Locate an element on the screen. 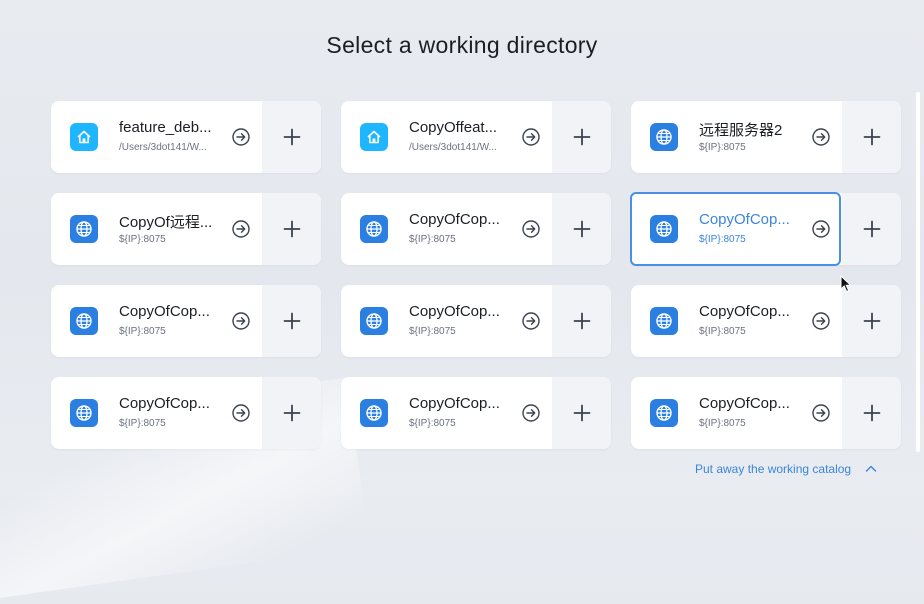 This screenshot has height=604, width=924. directory-name: 远程服务器2 is located at coordinates (741, 130).